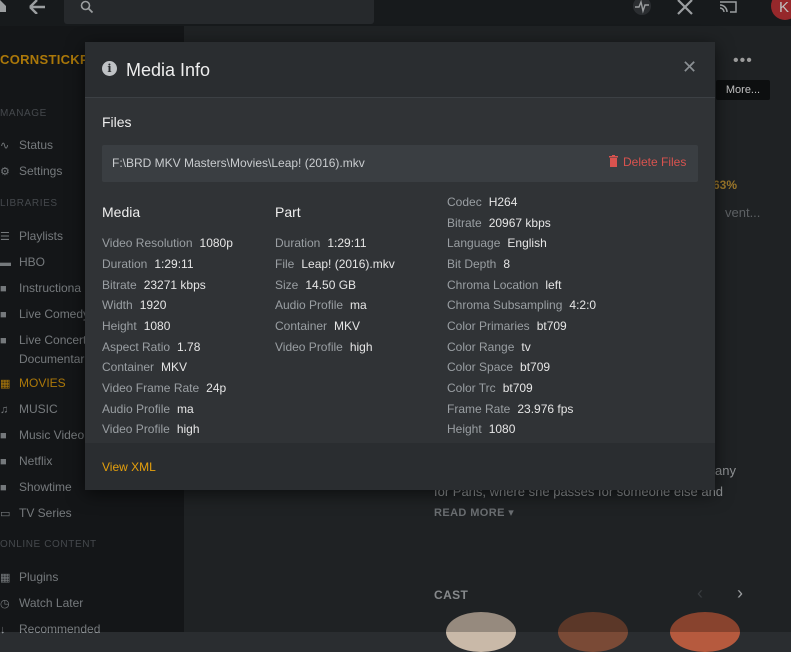 This screenshot has width=791, height=652. I want to click on stream-row: Bit Depth 8, so click(479, 264).